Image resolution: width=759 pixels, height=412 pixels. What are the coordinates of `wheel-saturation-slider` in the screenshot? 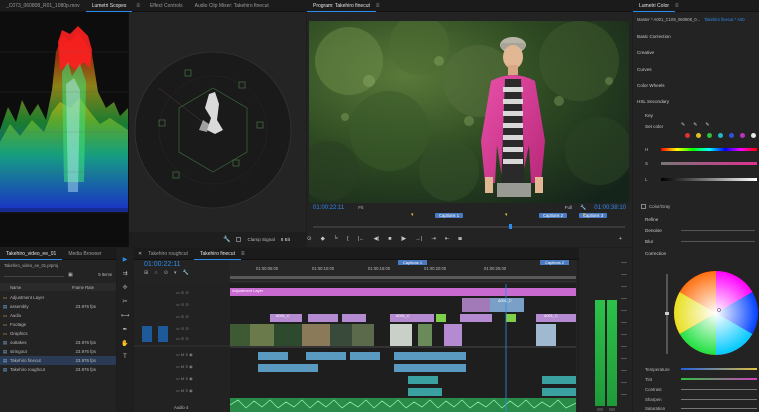 It's located at (667, 314).